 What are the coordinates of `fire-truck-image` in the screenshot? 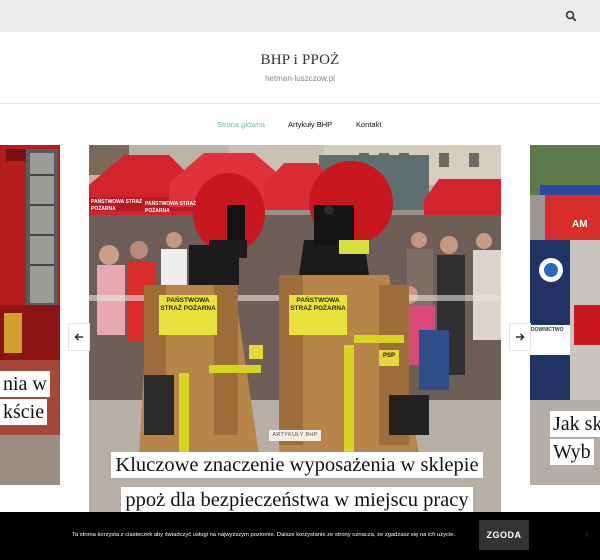 It's located at (30, 315).